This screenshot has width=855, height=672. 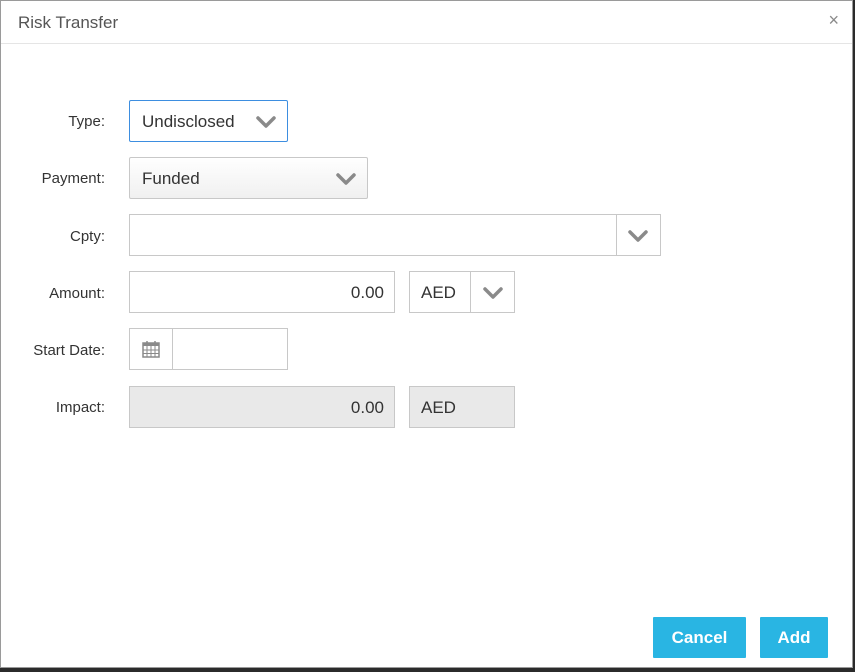 What do you see at coordinates (699, 637) in the screenshot?
I see `cancel-button: Cancel` at bounding box center [699, 637].